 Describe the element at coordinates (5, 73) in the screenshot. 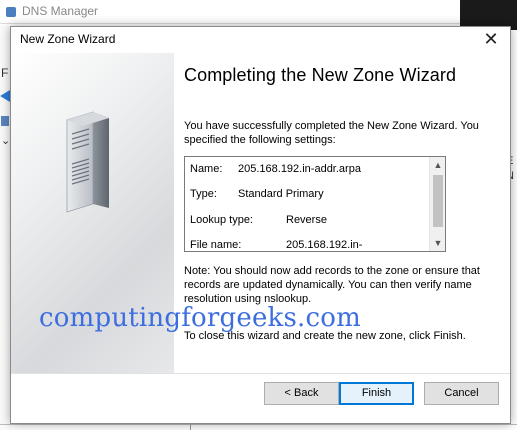

I see `background-menu-letter: F` at that location.